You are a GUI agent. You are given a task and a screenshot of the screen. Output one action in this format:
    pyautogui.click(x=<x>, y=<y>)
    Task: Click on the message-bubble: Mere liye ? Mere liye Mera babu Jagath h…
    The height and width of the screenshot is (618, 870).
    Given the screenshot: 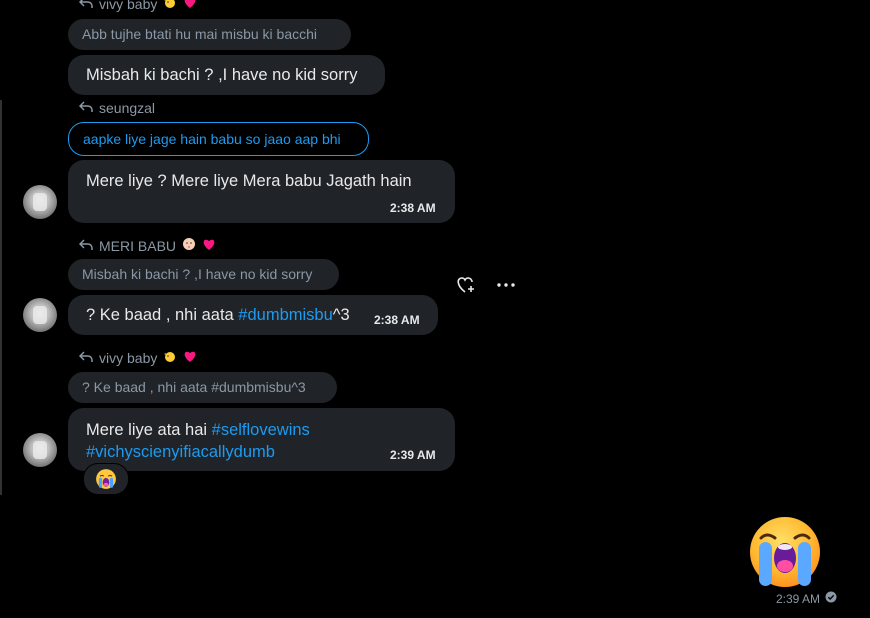 What is the action you would take?
    pyautogui.click(x=261, y=191)
    